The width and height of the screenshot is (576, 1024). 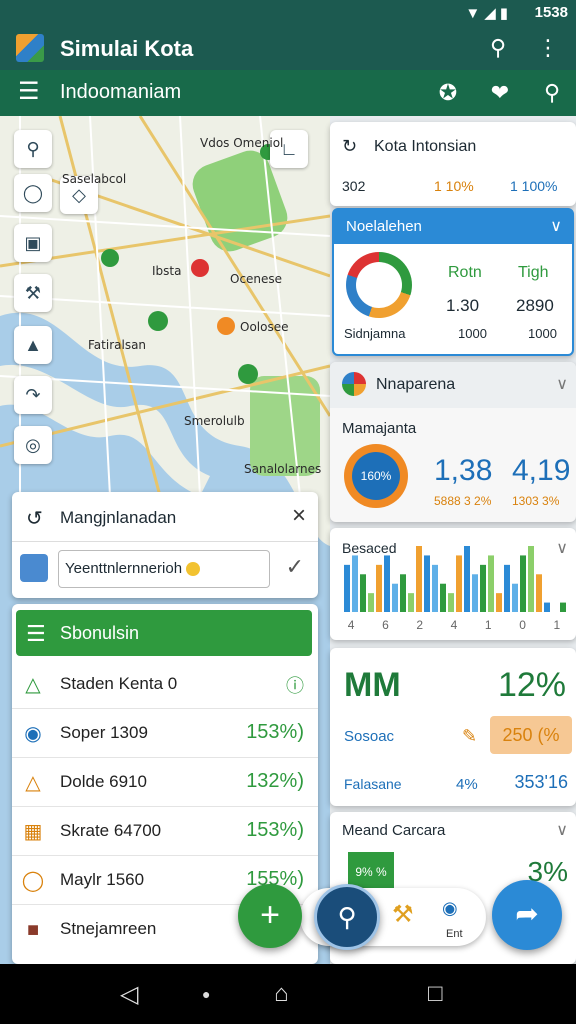 What do you see at coordinates (453, 164) in the screenshot?
I see `city-summary-card: ↻ Kota Intonsian 302 1 10% 1 100%` at bounding box center [453, 164].